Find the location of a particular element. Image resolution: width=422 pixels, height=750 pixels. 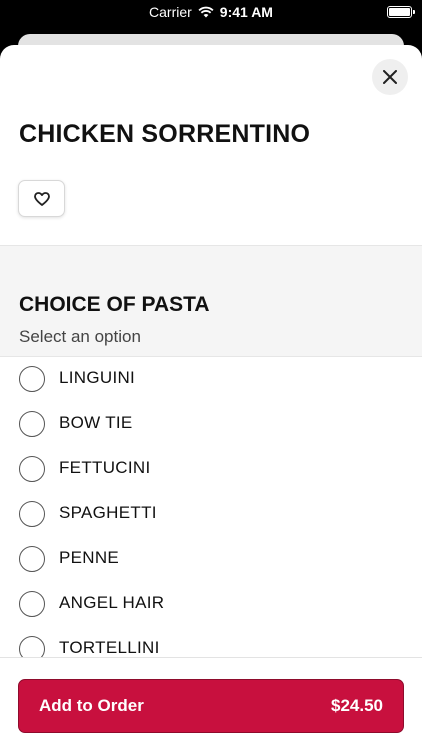

status-bar: Carrier 9:41 AM is located at coordinates (211, 13).